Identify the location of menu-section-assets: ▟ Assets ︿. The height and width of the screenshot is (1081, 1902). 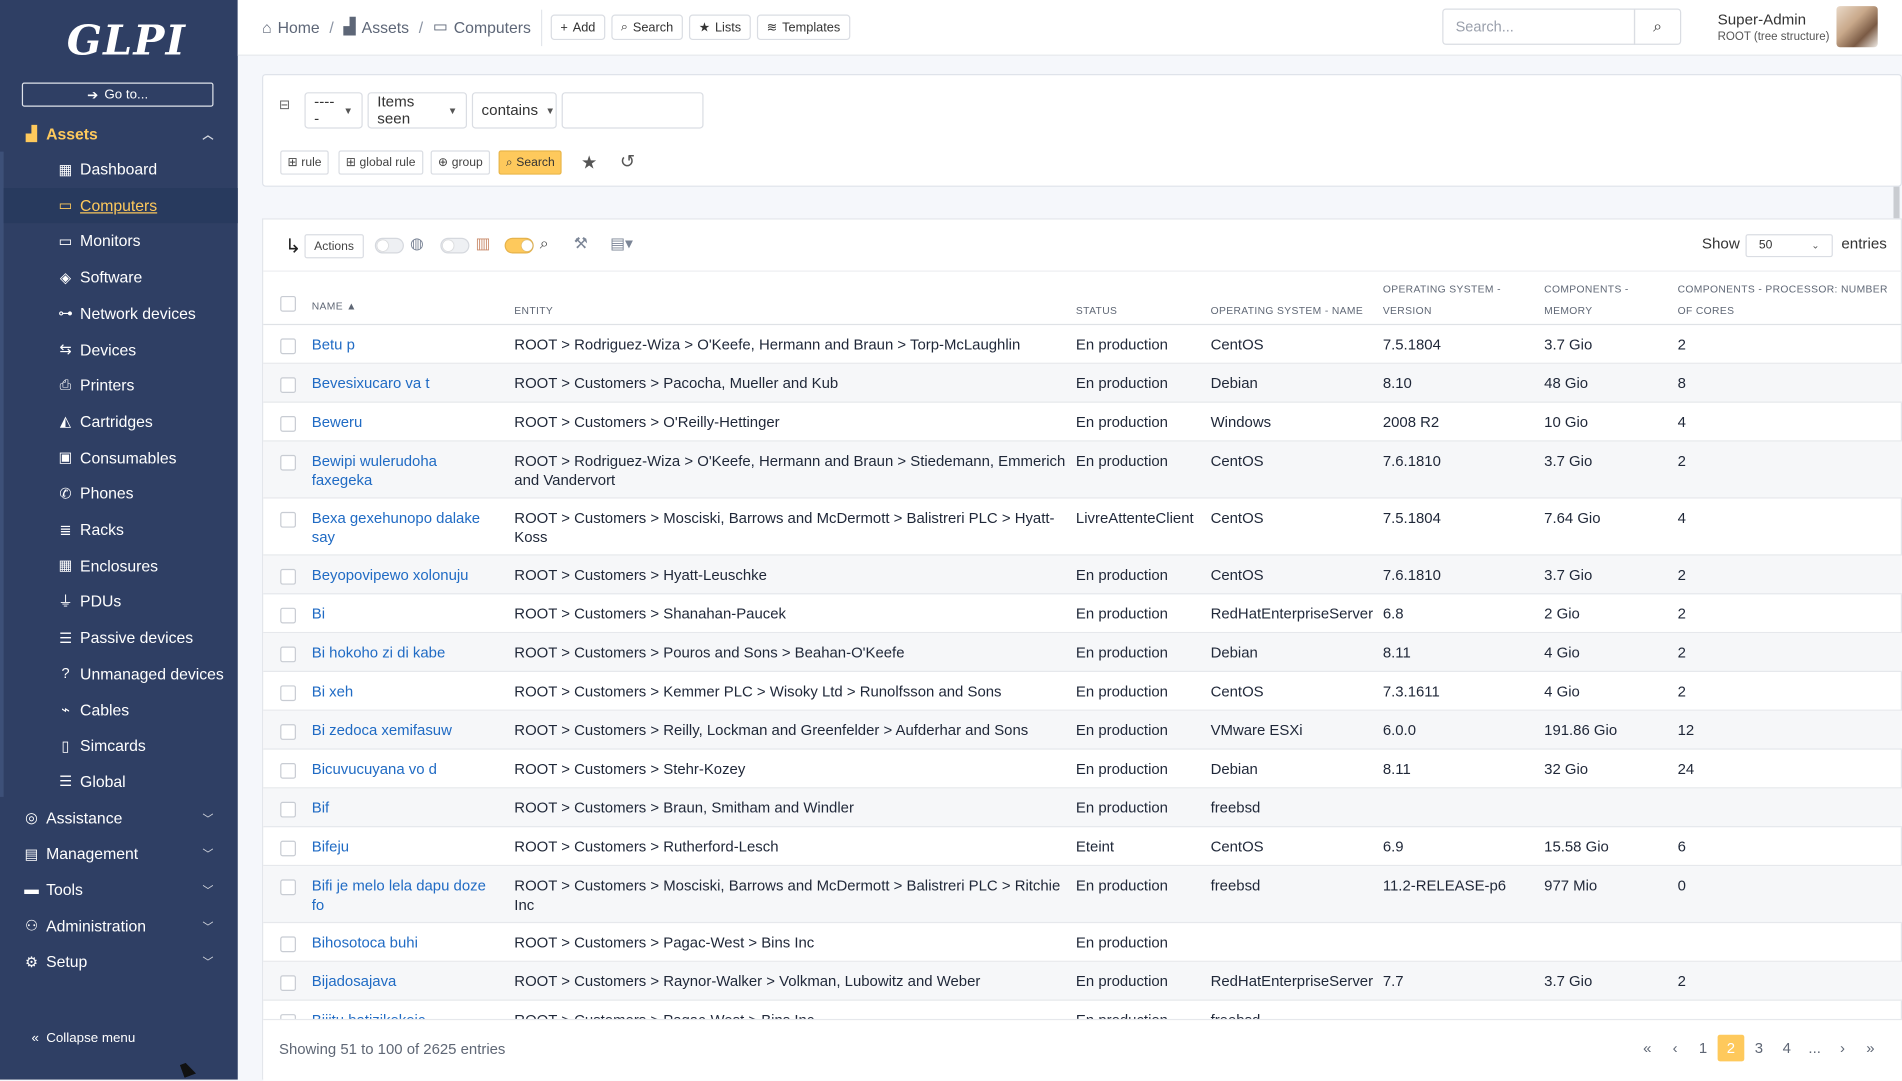
(119, 133).